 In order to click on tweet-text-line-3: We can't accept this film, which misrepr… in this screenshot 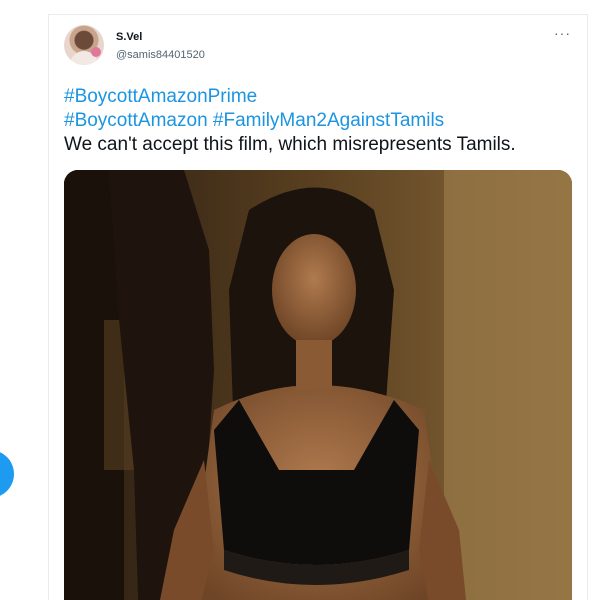, I will do `click(290, 144)`.